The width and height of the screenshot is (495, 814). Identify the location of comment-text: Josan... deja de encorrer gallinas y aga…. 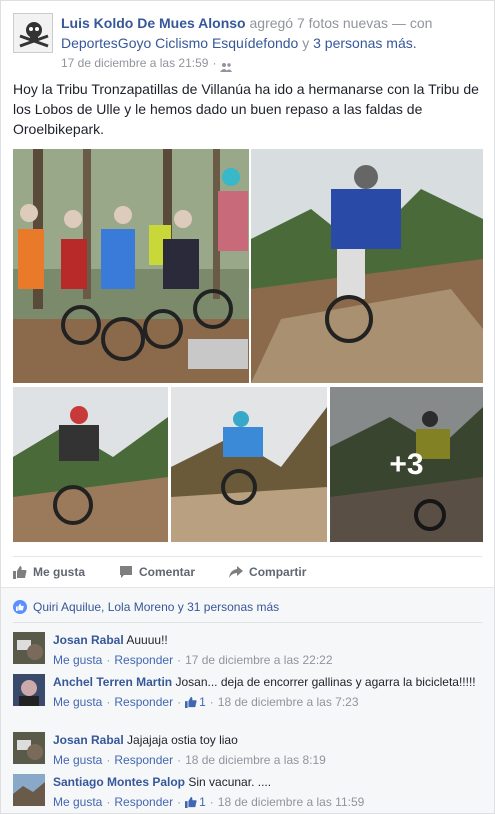
(325, 682).